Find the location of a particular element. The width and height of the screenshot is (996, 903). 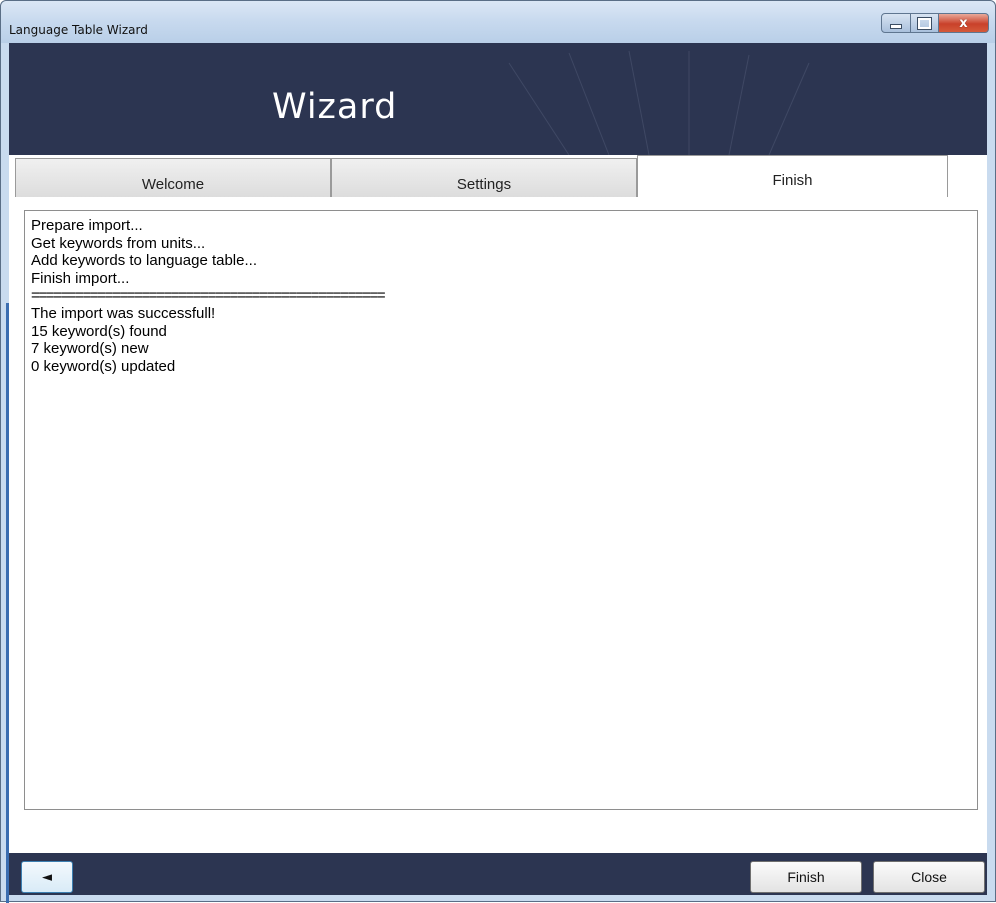

back-arrow-icon: ◄ is located at coordinates (47, 877).